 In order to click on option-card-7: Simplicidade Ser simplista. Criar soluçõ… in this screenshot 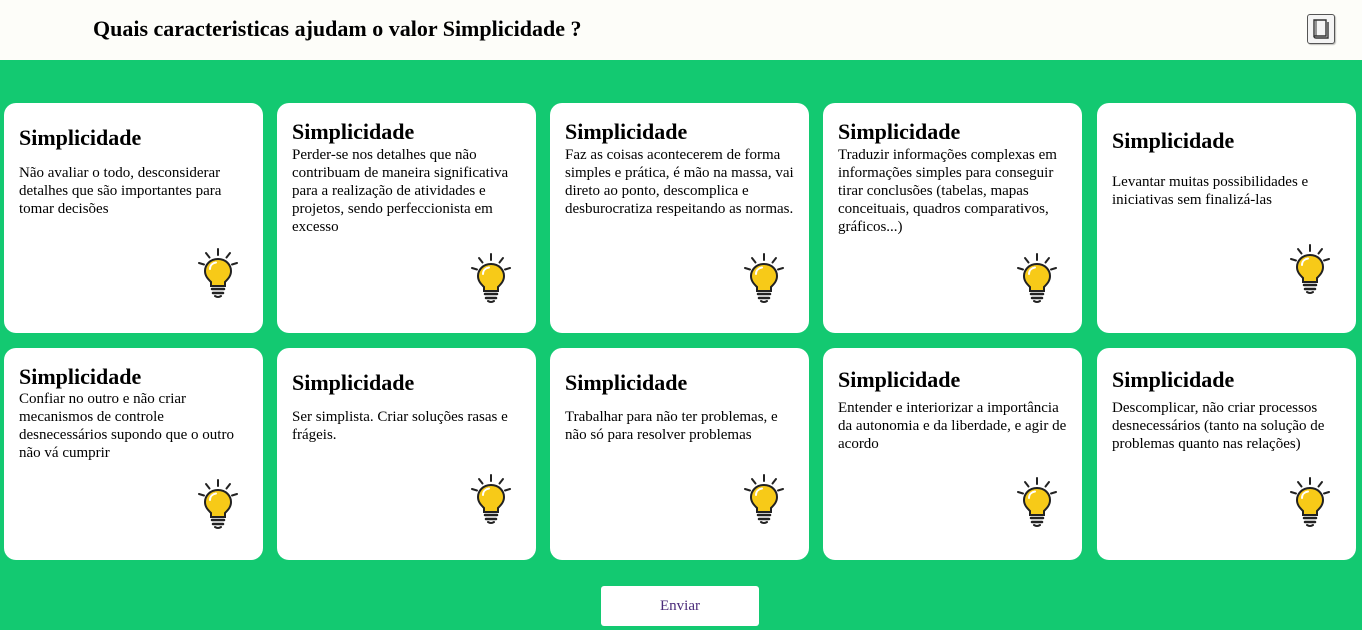, I will do `click(406, 454)`.